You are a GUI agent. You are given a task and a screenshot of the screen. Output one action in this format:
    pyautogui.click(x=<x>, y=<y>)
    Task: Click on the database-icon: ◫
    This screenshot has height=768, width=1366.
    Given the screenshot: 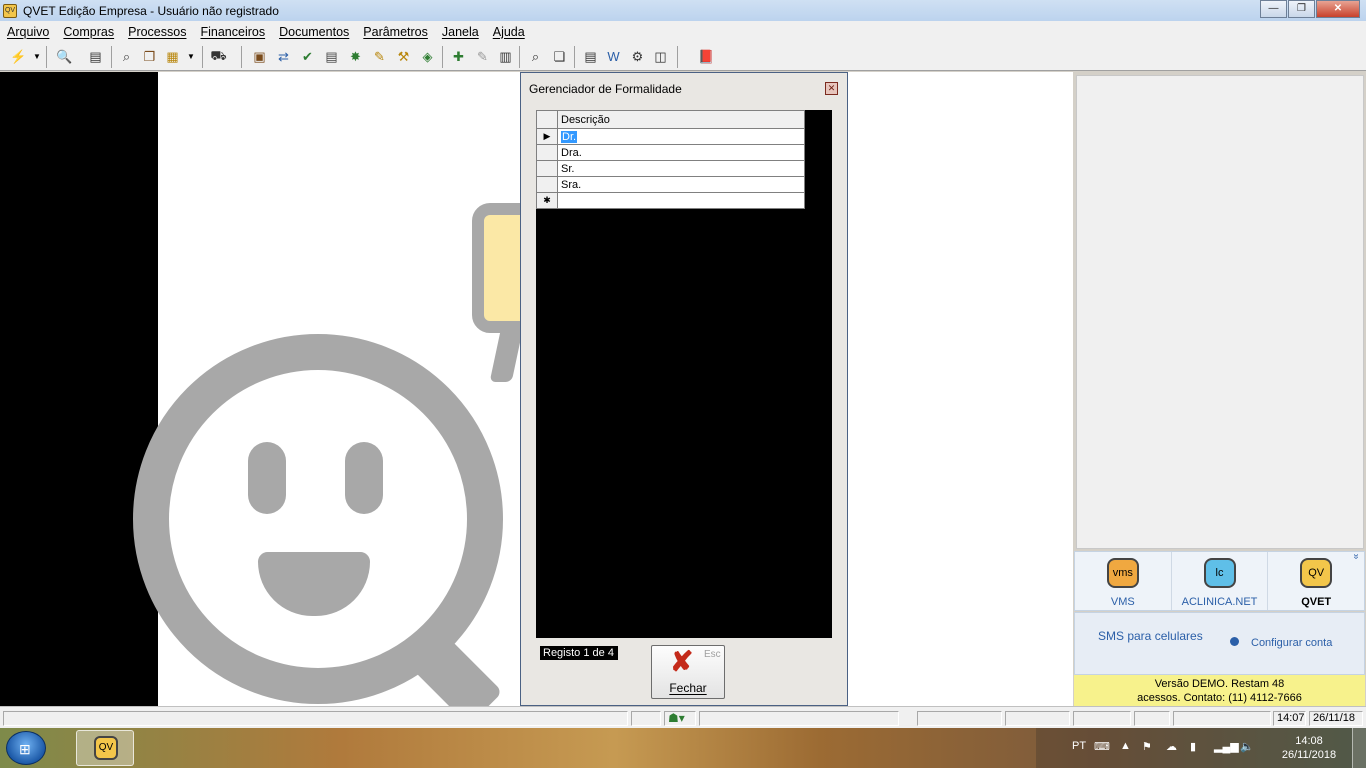 What is the action you would take?
    pyautogui.click(x=660, y=56)
    